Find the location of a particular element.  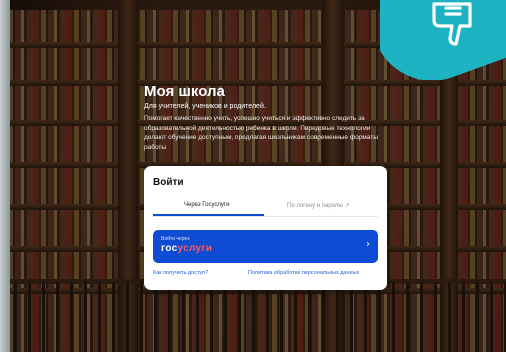

tabs-divider is located at coordinates (265, 216).